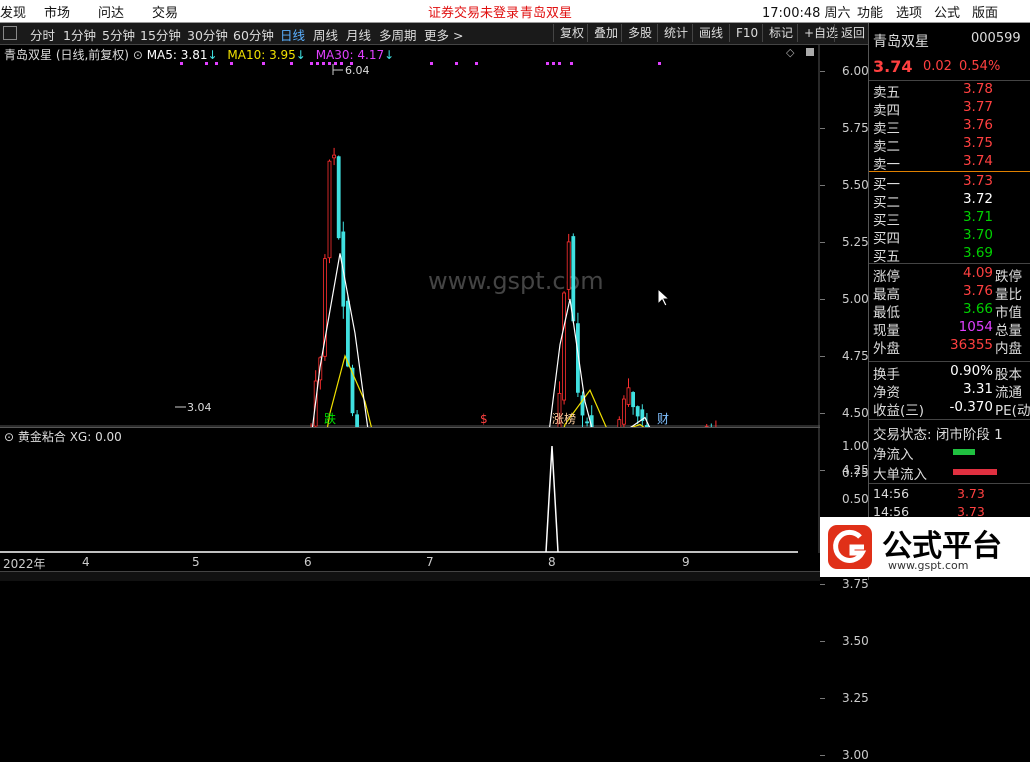 The image size is (1030, 762). What do you see at coordinates (909, 11) in the screenshot?
I see `menu-options: 选项` at bounding box center [909, 11].